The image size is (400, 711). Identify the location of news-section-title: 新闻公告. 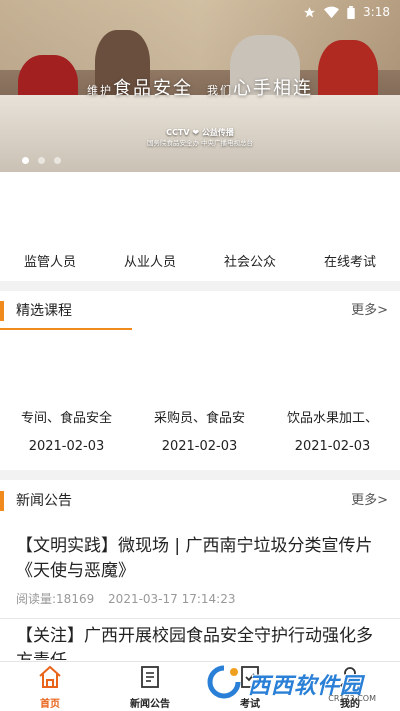
(44, 501).